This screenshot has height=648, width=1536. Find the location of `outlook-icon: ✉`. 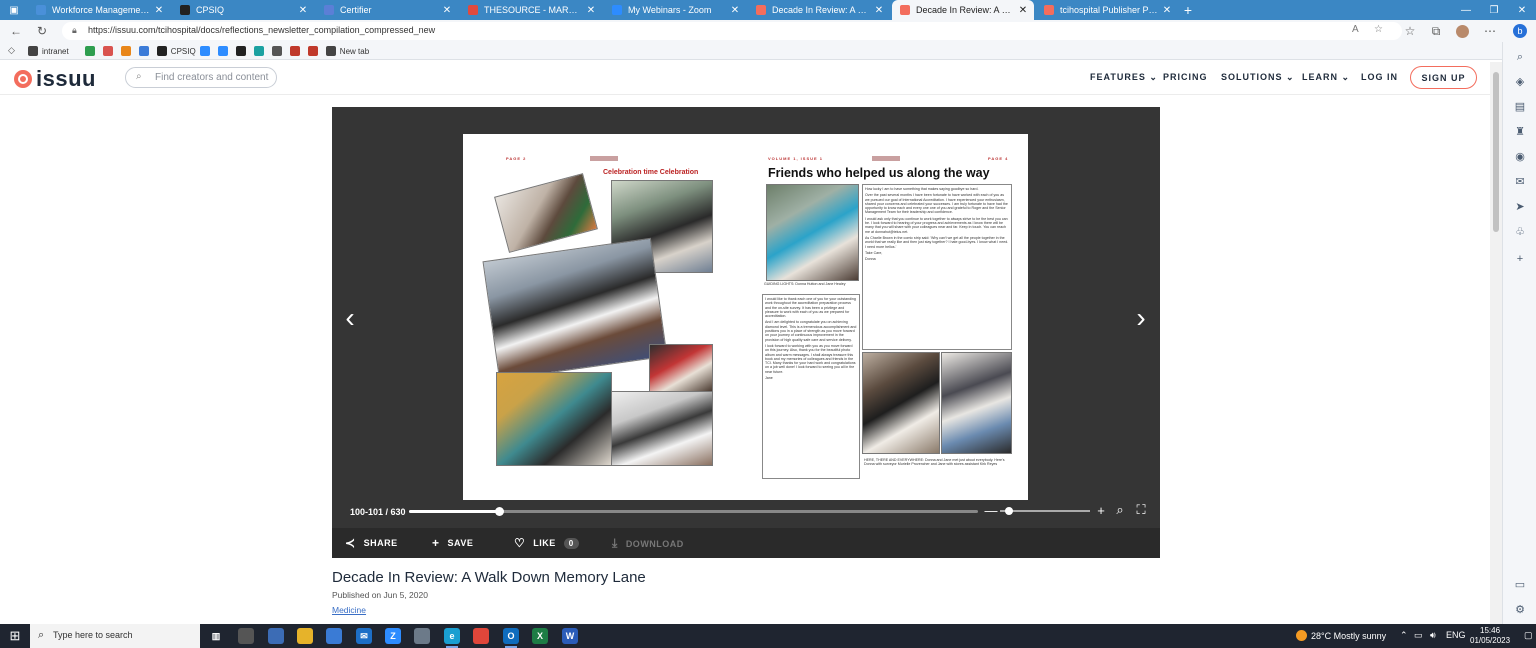

outlook-icon: ✉ is located at coordinates (1520, 182).